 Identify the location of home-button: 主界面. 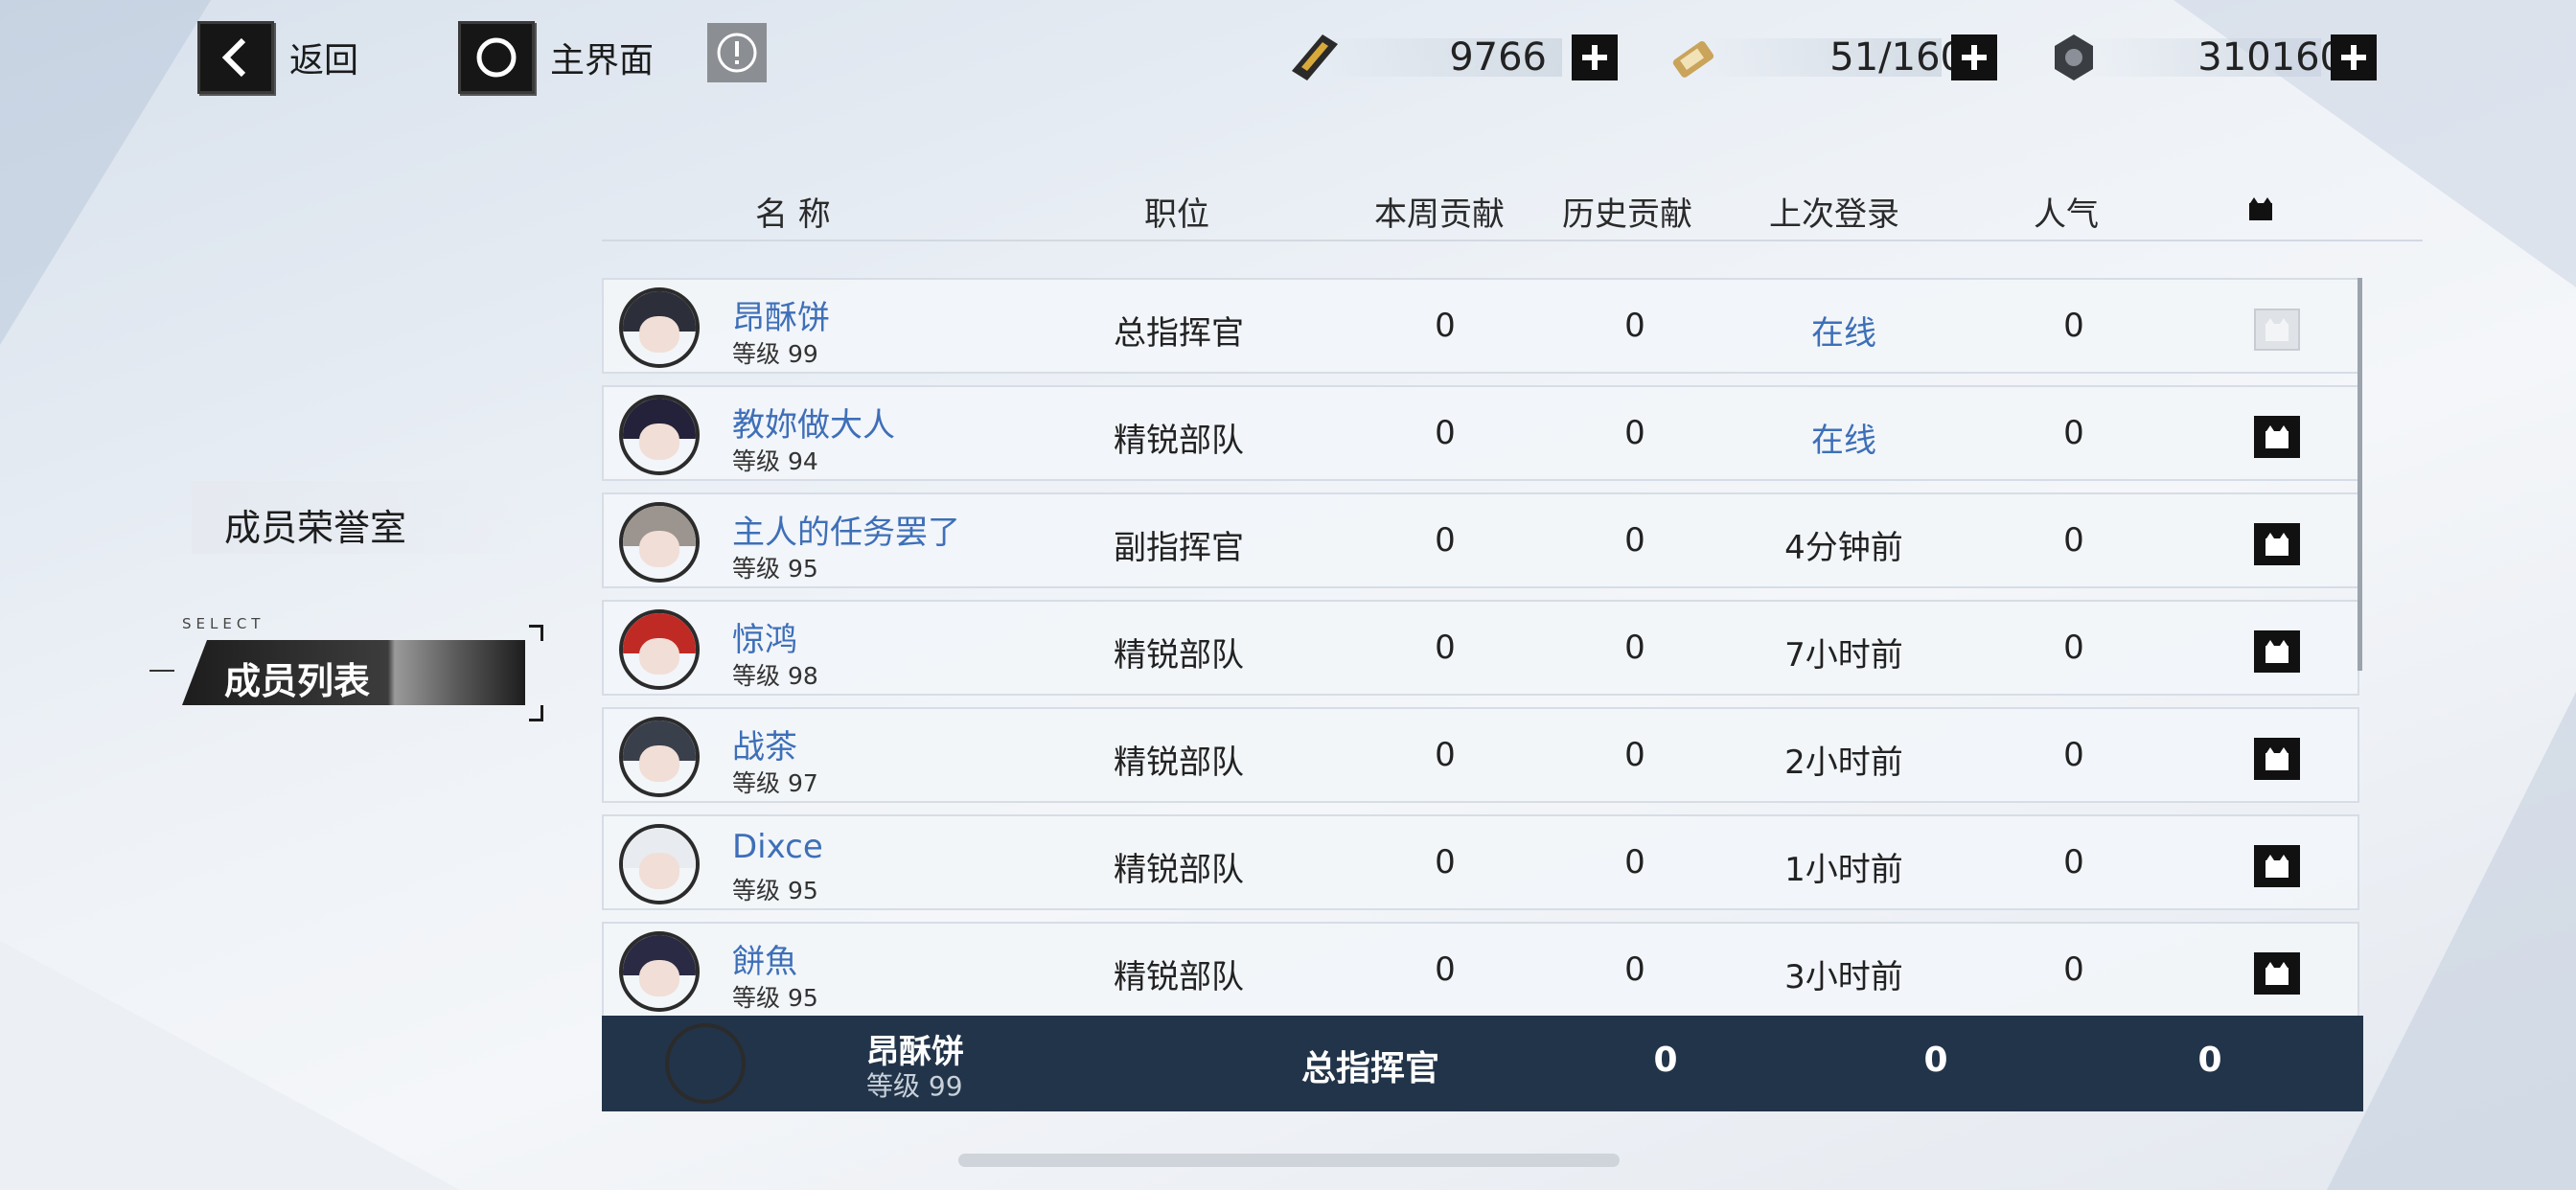
(556, 58).